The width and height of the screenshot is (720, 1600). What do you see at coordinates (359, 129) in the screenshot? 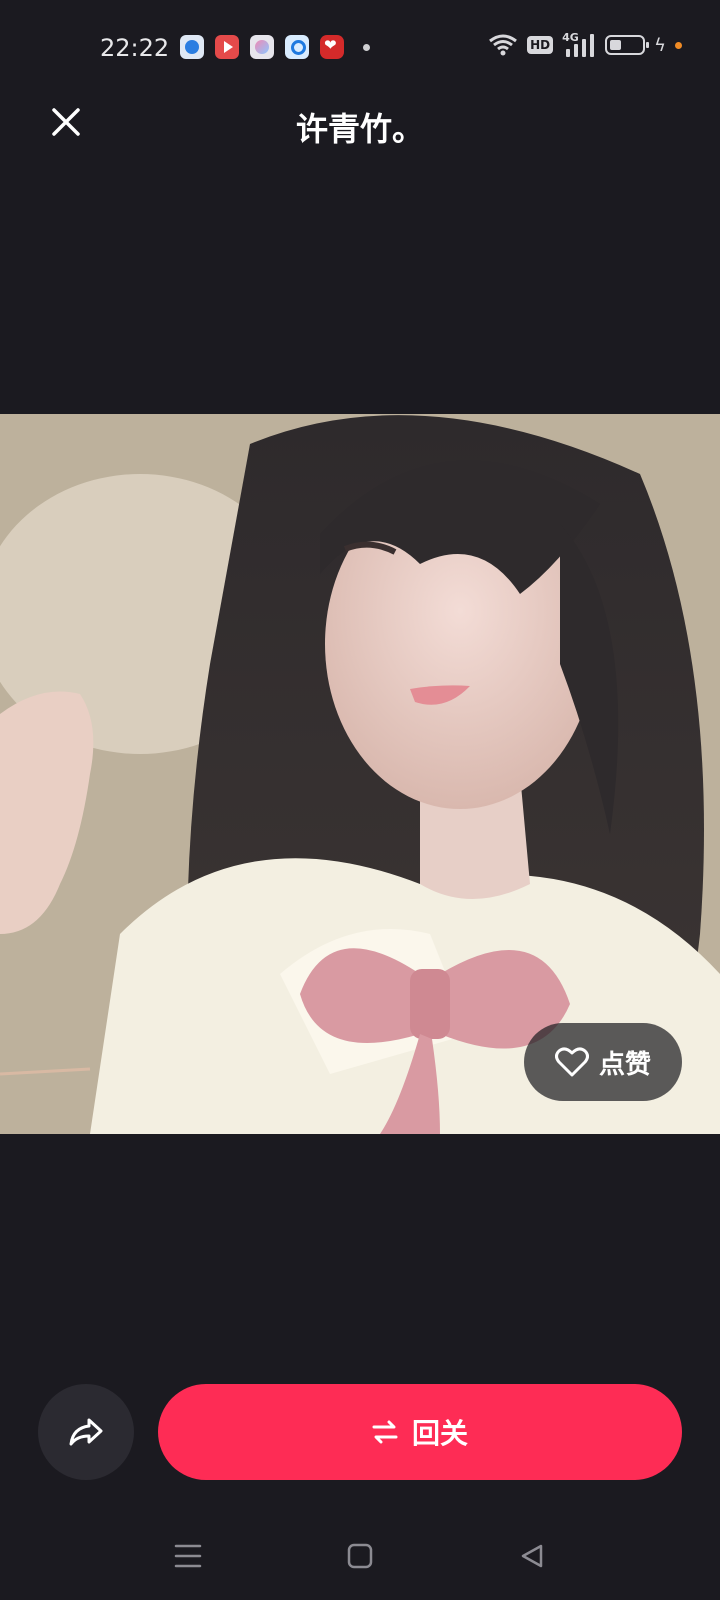
I see `page-title: 许青竹。` at bounding box center [359, 129].